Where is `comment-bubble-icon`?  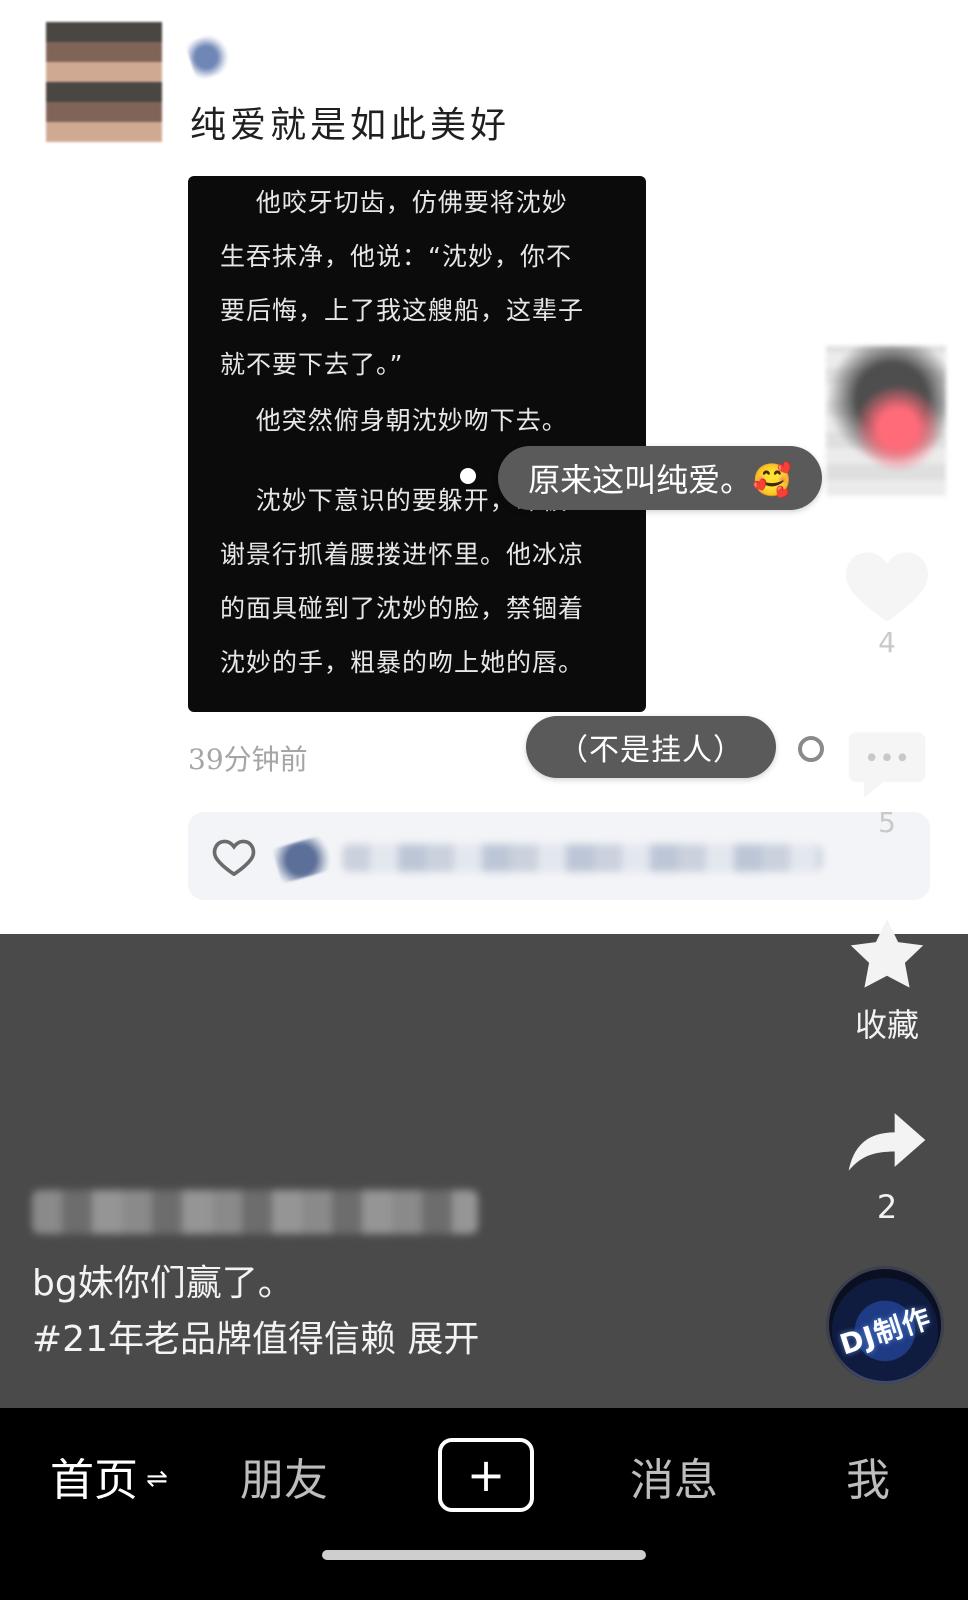 comment-bubble-icon is located at coordinates (887, 763).